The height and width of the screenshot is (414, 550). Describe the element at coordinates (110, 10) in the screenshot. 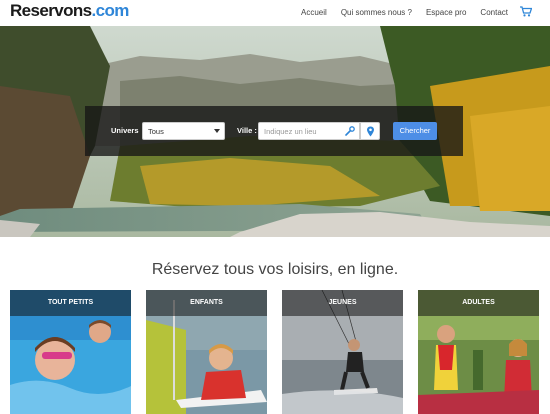

I see `logo-domain: .com` at that location.